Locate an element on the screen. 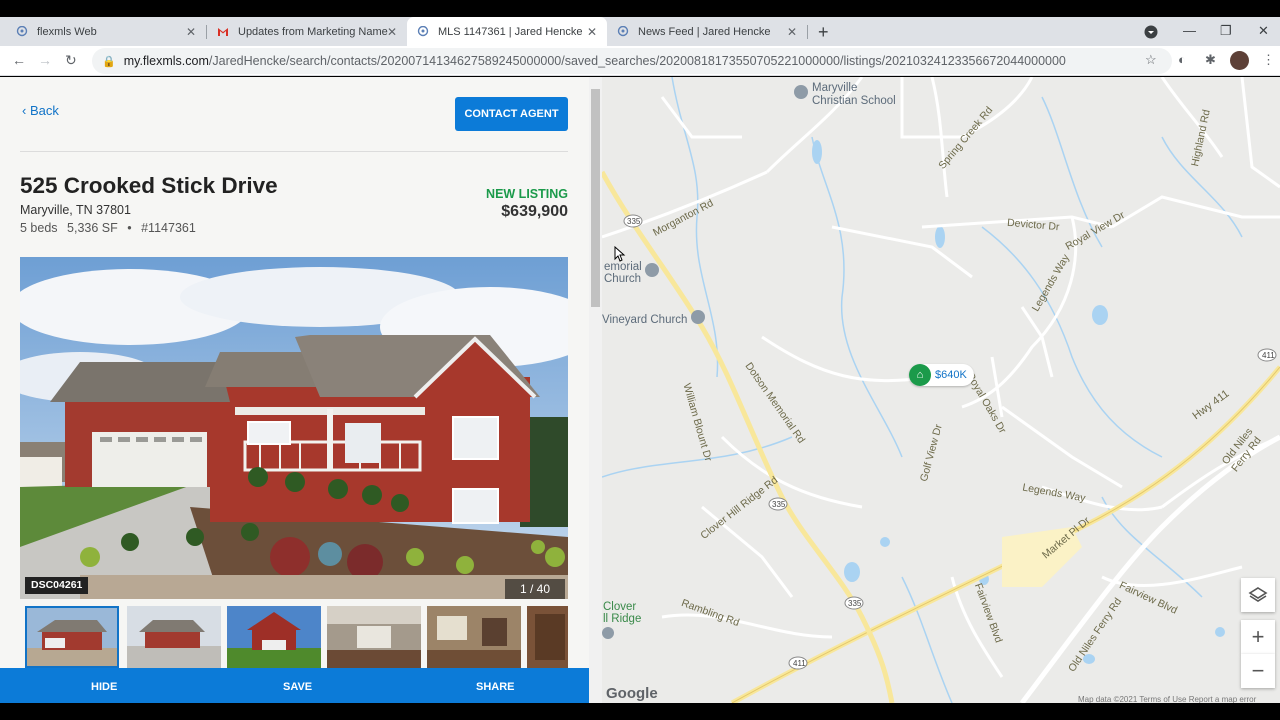 The width and height of the screenshot is (1280, 720). divider is located at coordinates (294, 151).